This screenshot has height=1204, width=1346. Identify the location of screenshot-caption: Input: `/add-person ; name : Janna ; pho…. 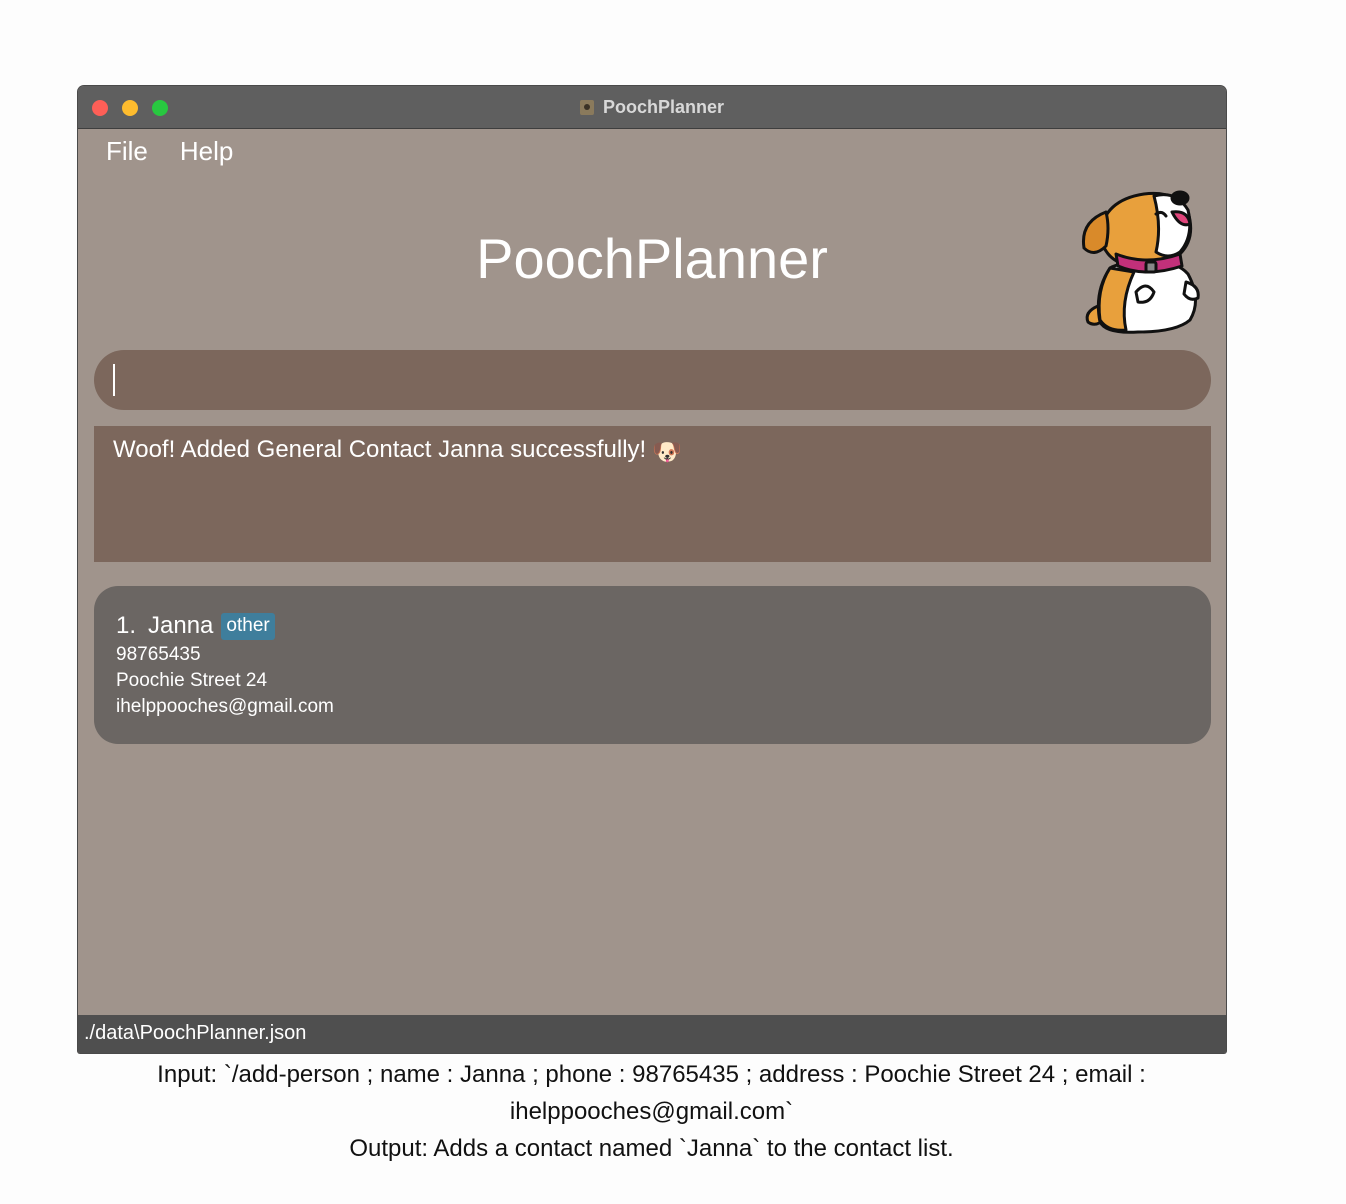
(651, 1111).